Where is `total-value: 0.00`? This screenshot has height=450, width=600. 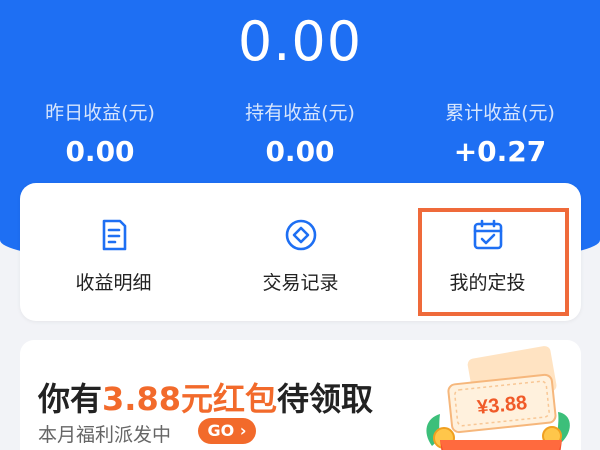 total-value: 0.00 is located at coordinates (300, 41).